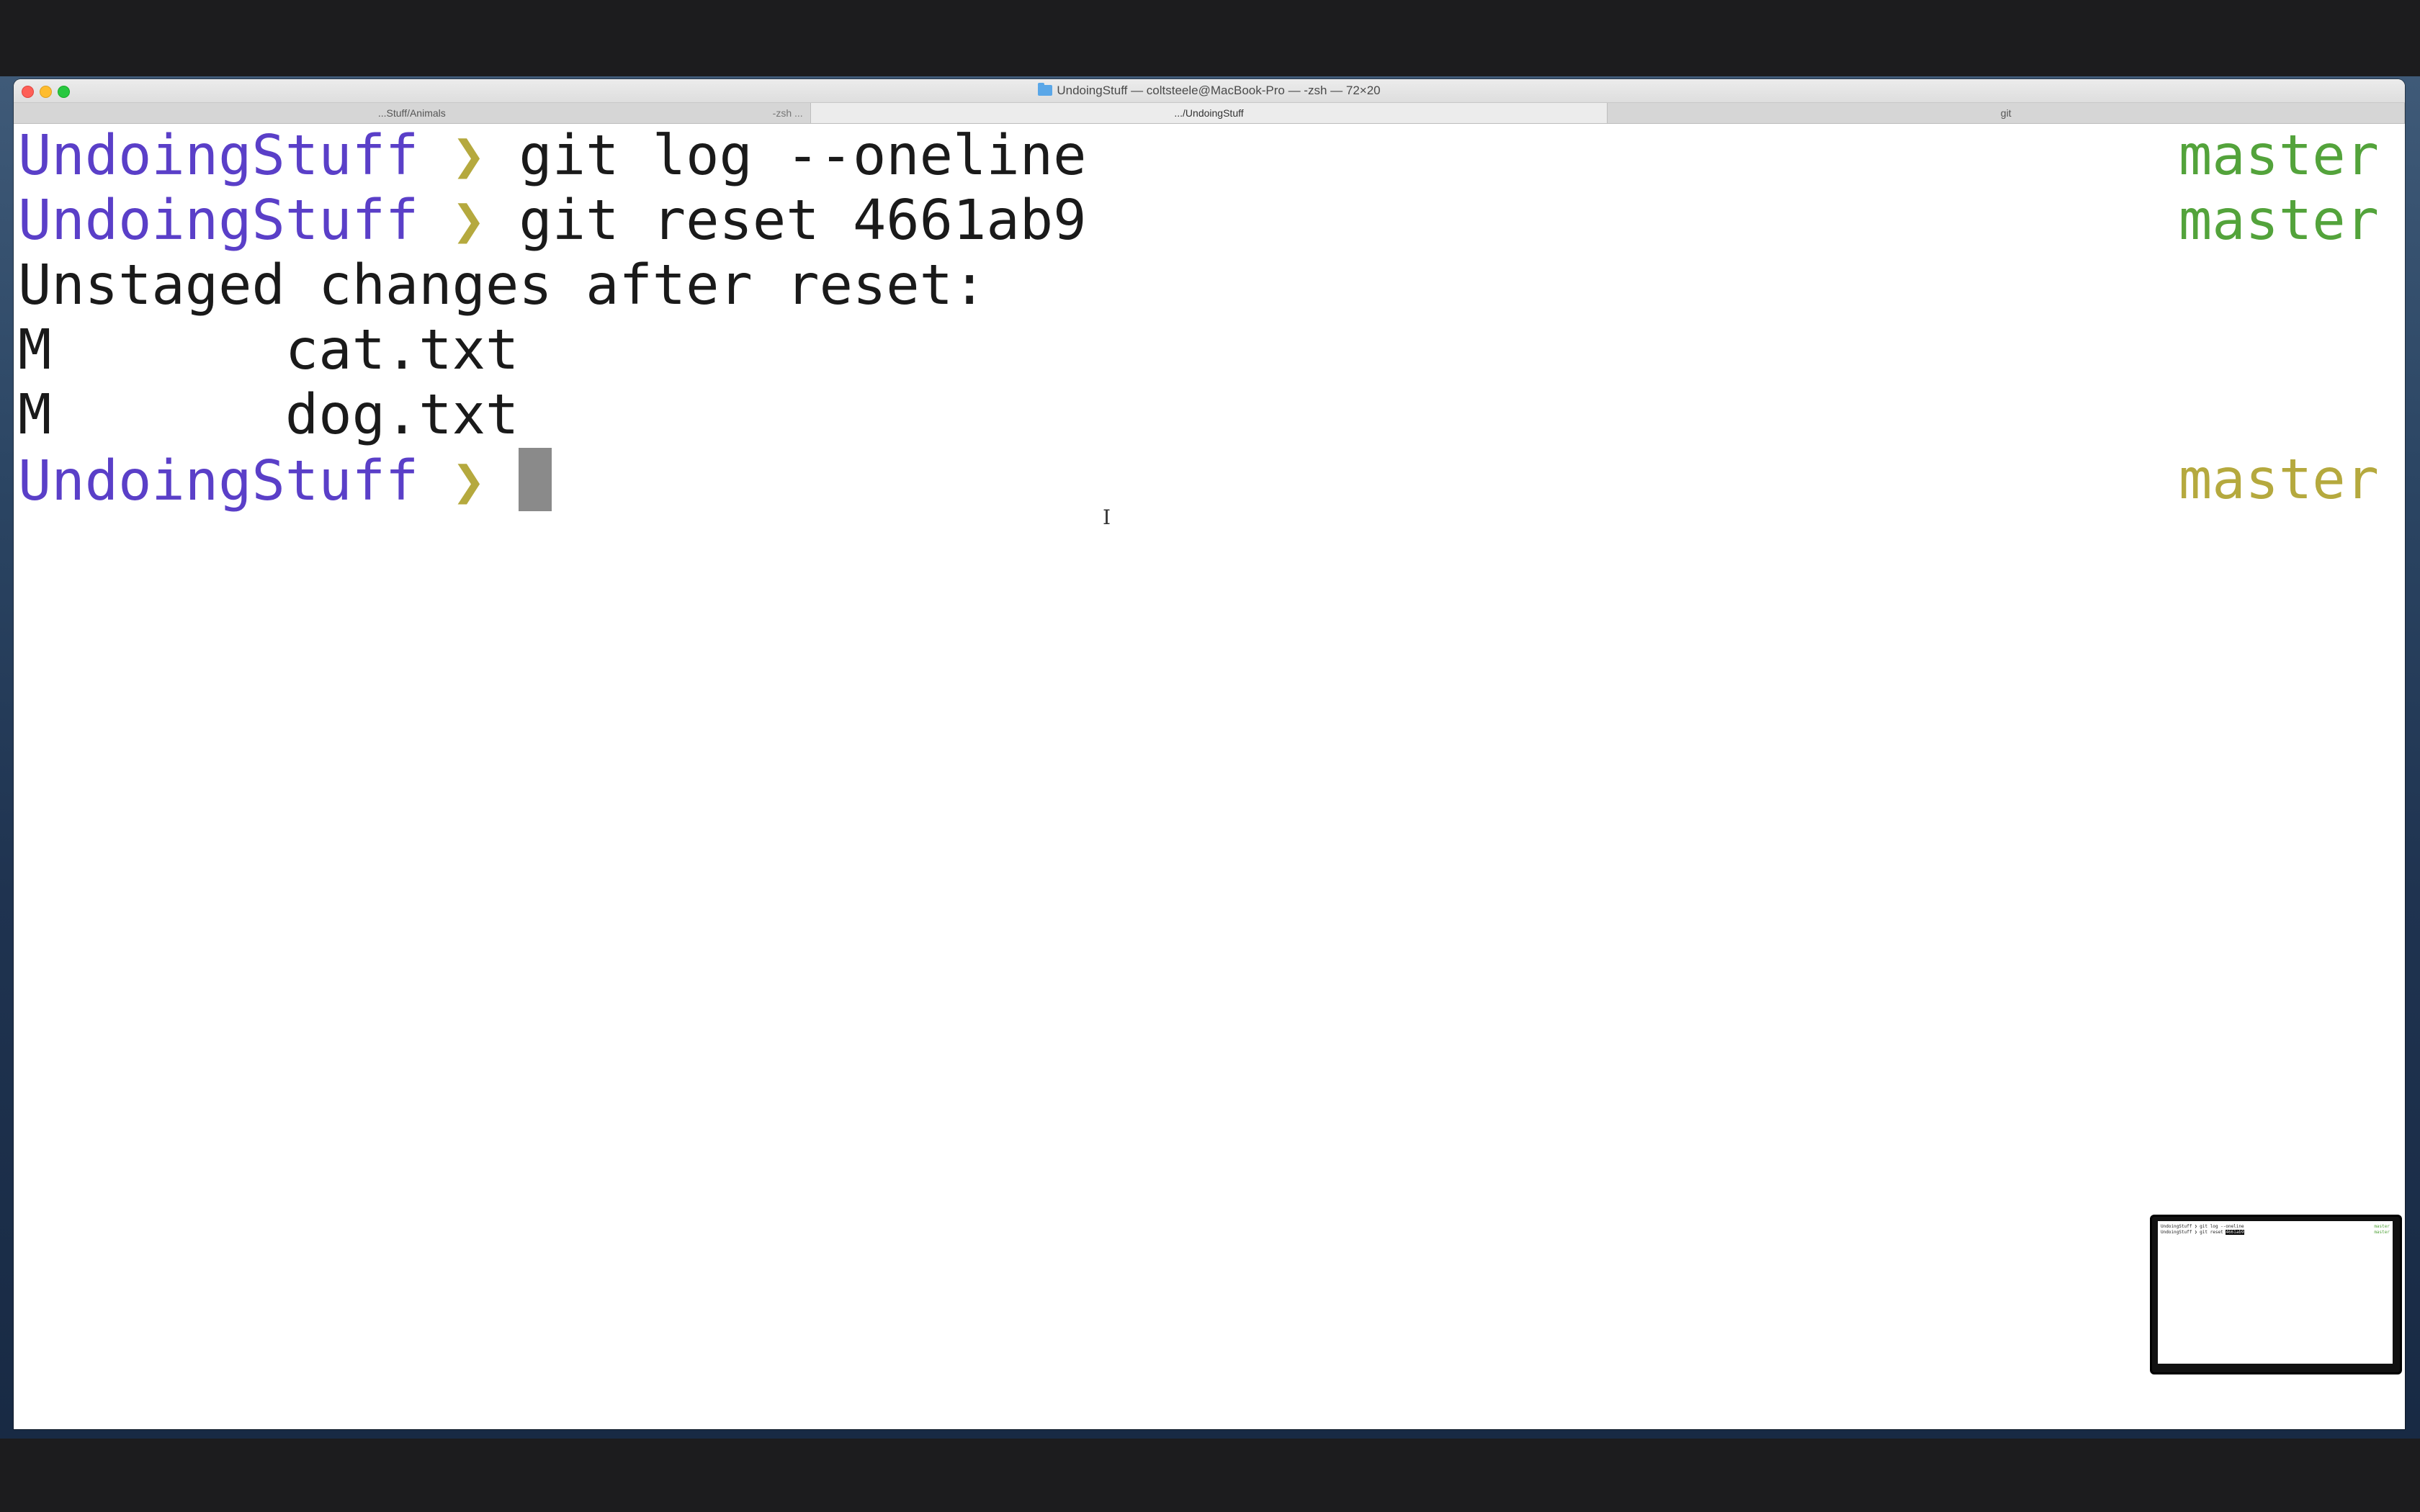 Image resolution: width=2420 pixels, height=1512 pixels. I want to click on tab-label: .../UndoingStuff, so click(1209, 113).